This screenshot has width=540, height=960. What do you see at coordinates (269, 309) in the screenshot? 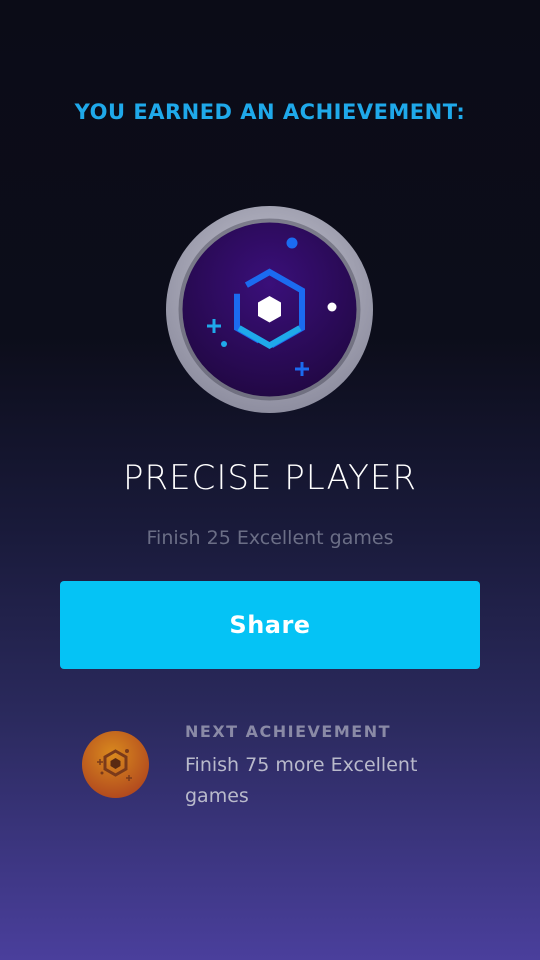
I see `precise-player-badge-icon` at bounding box center [269, 309].